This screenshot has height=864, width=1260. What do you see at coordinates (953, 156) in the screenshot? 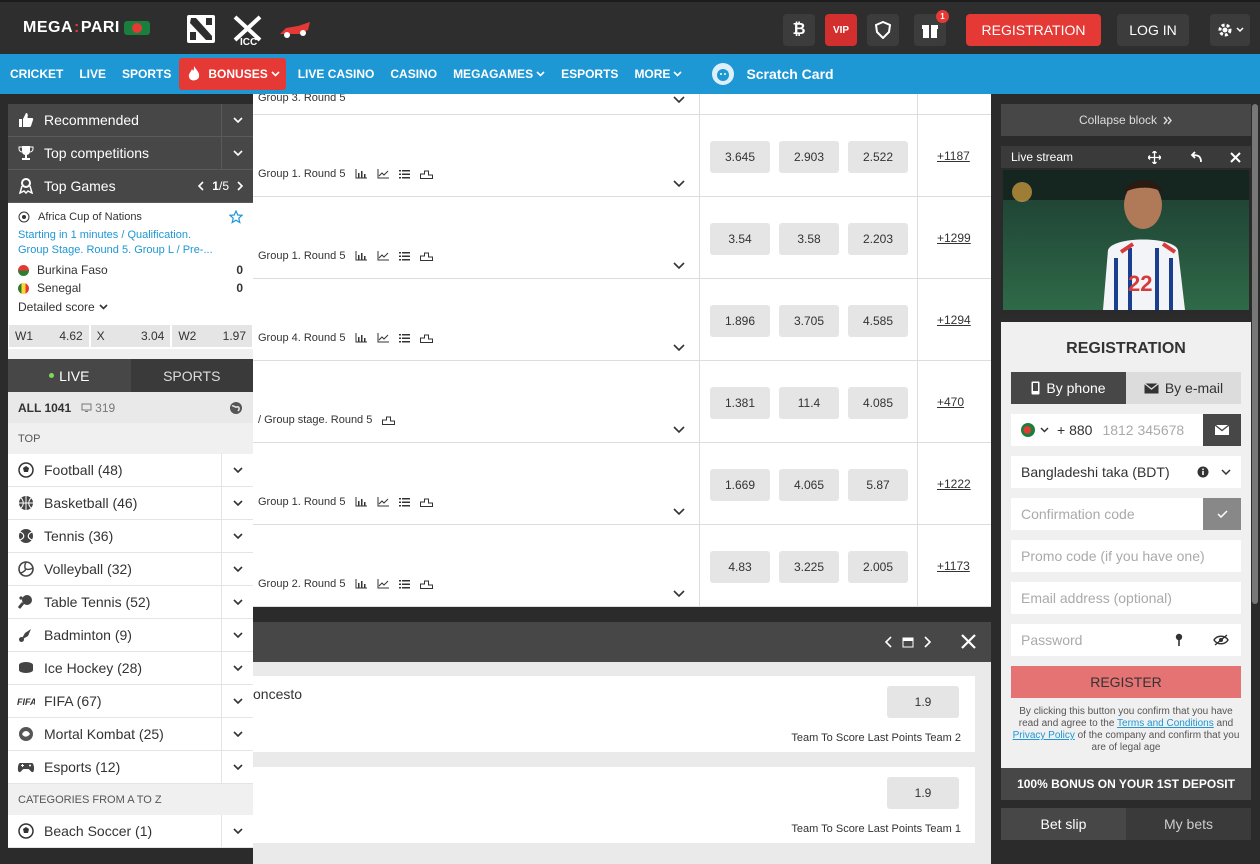
I see `more-markets-link: +1187` at bounding box center [953, 156].